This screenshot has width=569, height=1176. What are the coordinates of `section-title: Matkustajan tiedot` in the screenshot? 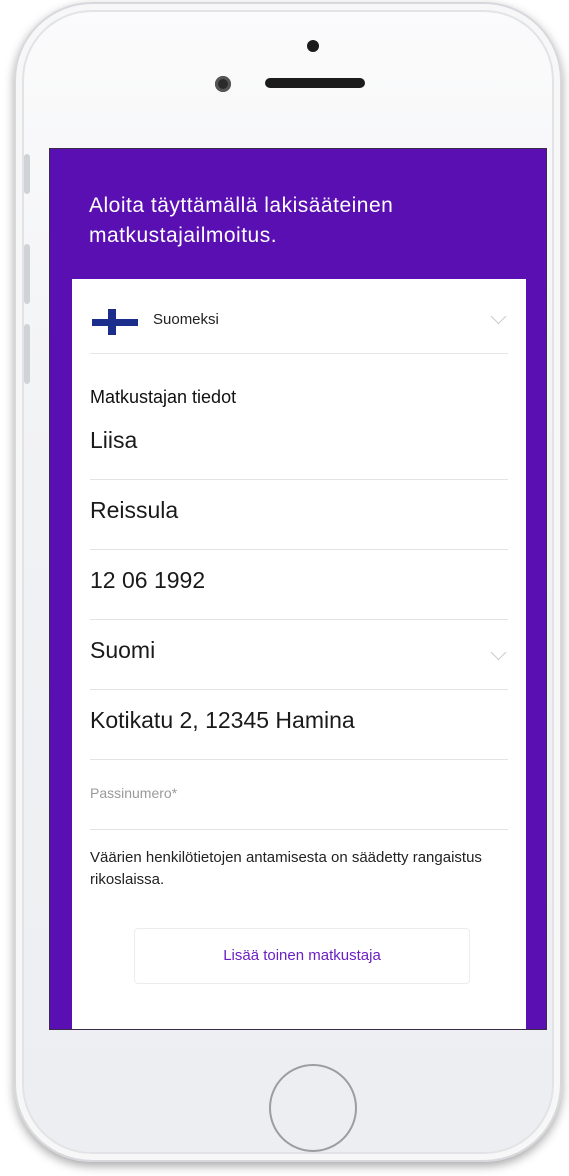 It's located at (163, 397).